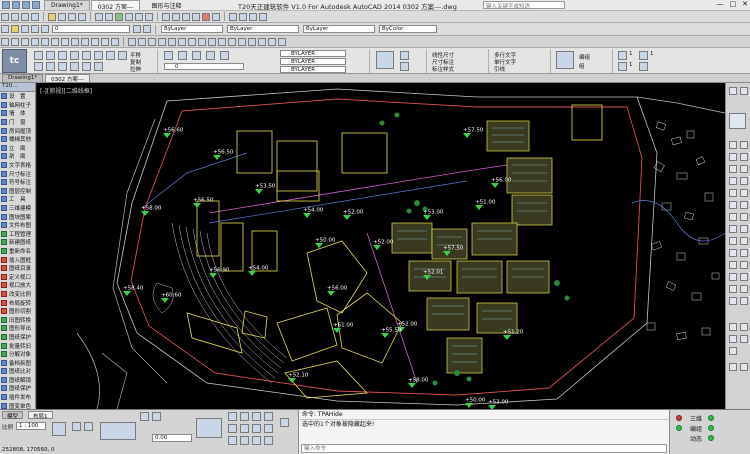 The image size is (750, 454). What do you see at coordinates (17, 354) in the screenshot?
I see `palette-item: 分解对象` at bounding box center [17, 354].